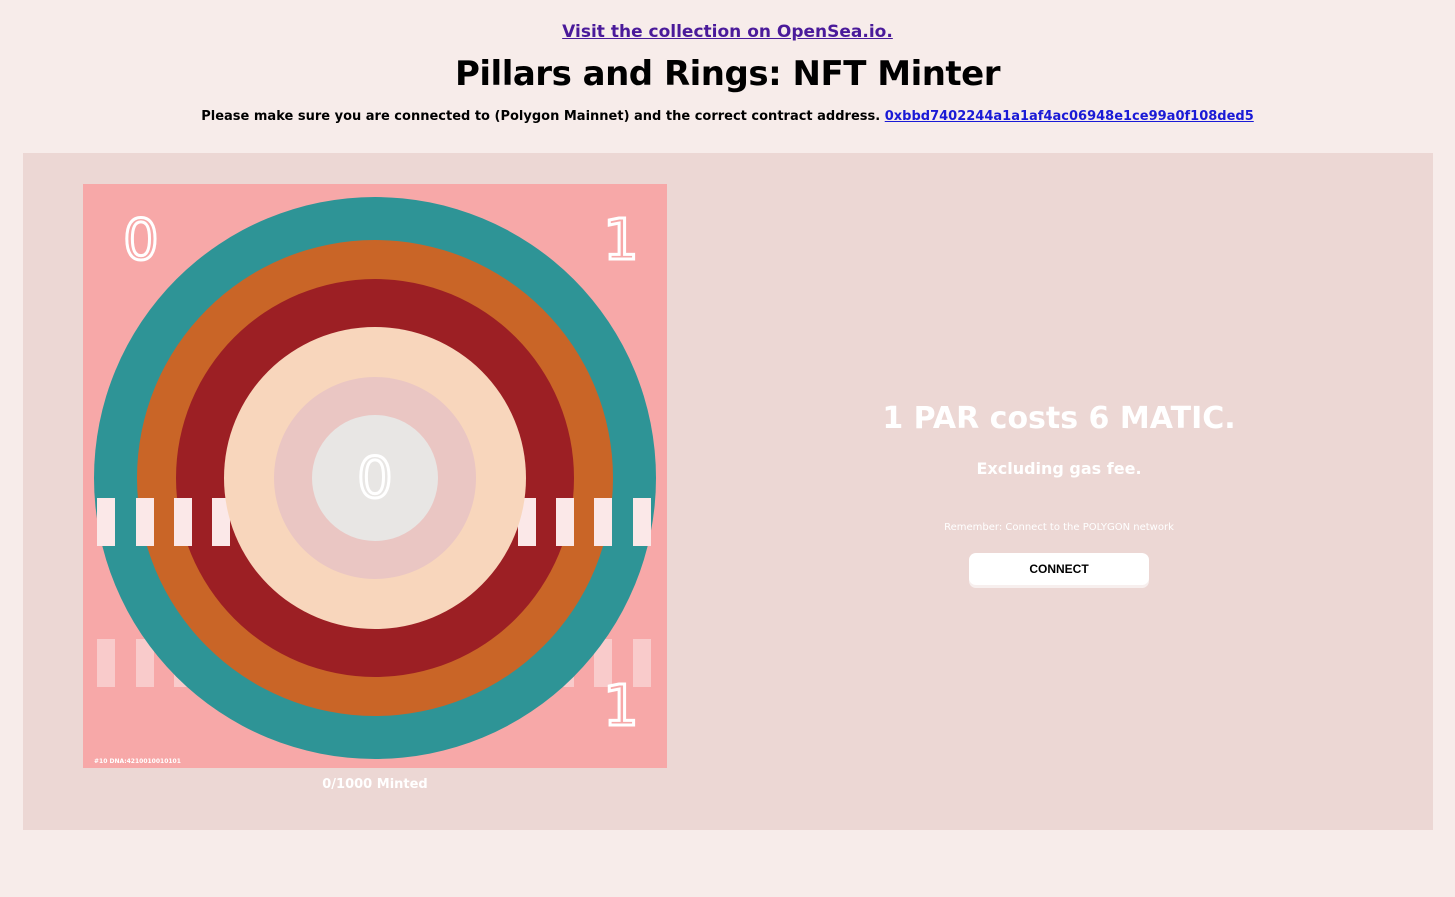  Describe the element at coordinates (1059, 527) in the screenshot. I see `network-reminder: Remember: Connect to the POLYGON network` at that location.